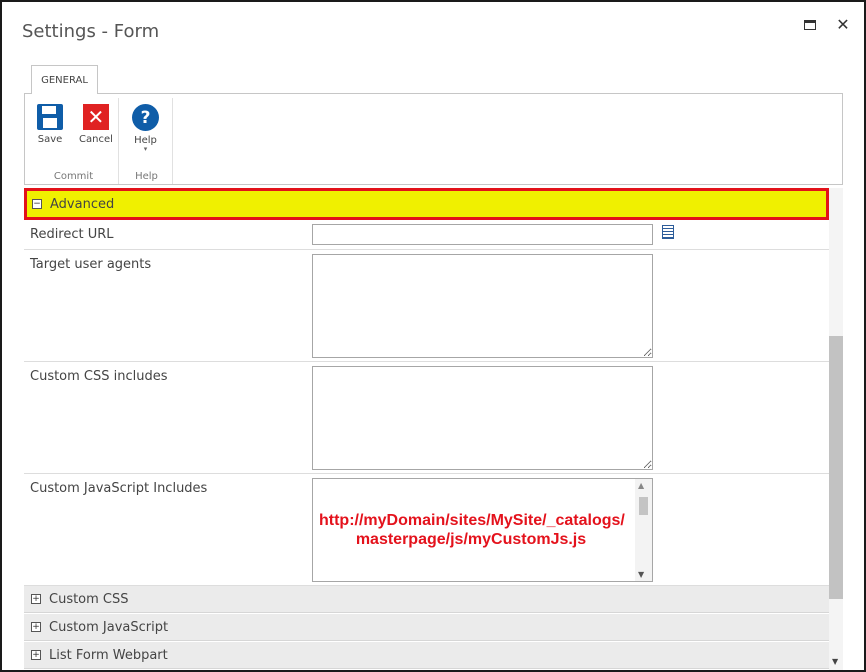 The image size is (866, 672). Describe the element at coordinates (50, 117) in the screenshot. I see `save-icon` at that location.